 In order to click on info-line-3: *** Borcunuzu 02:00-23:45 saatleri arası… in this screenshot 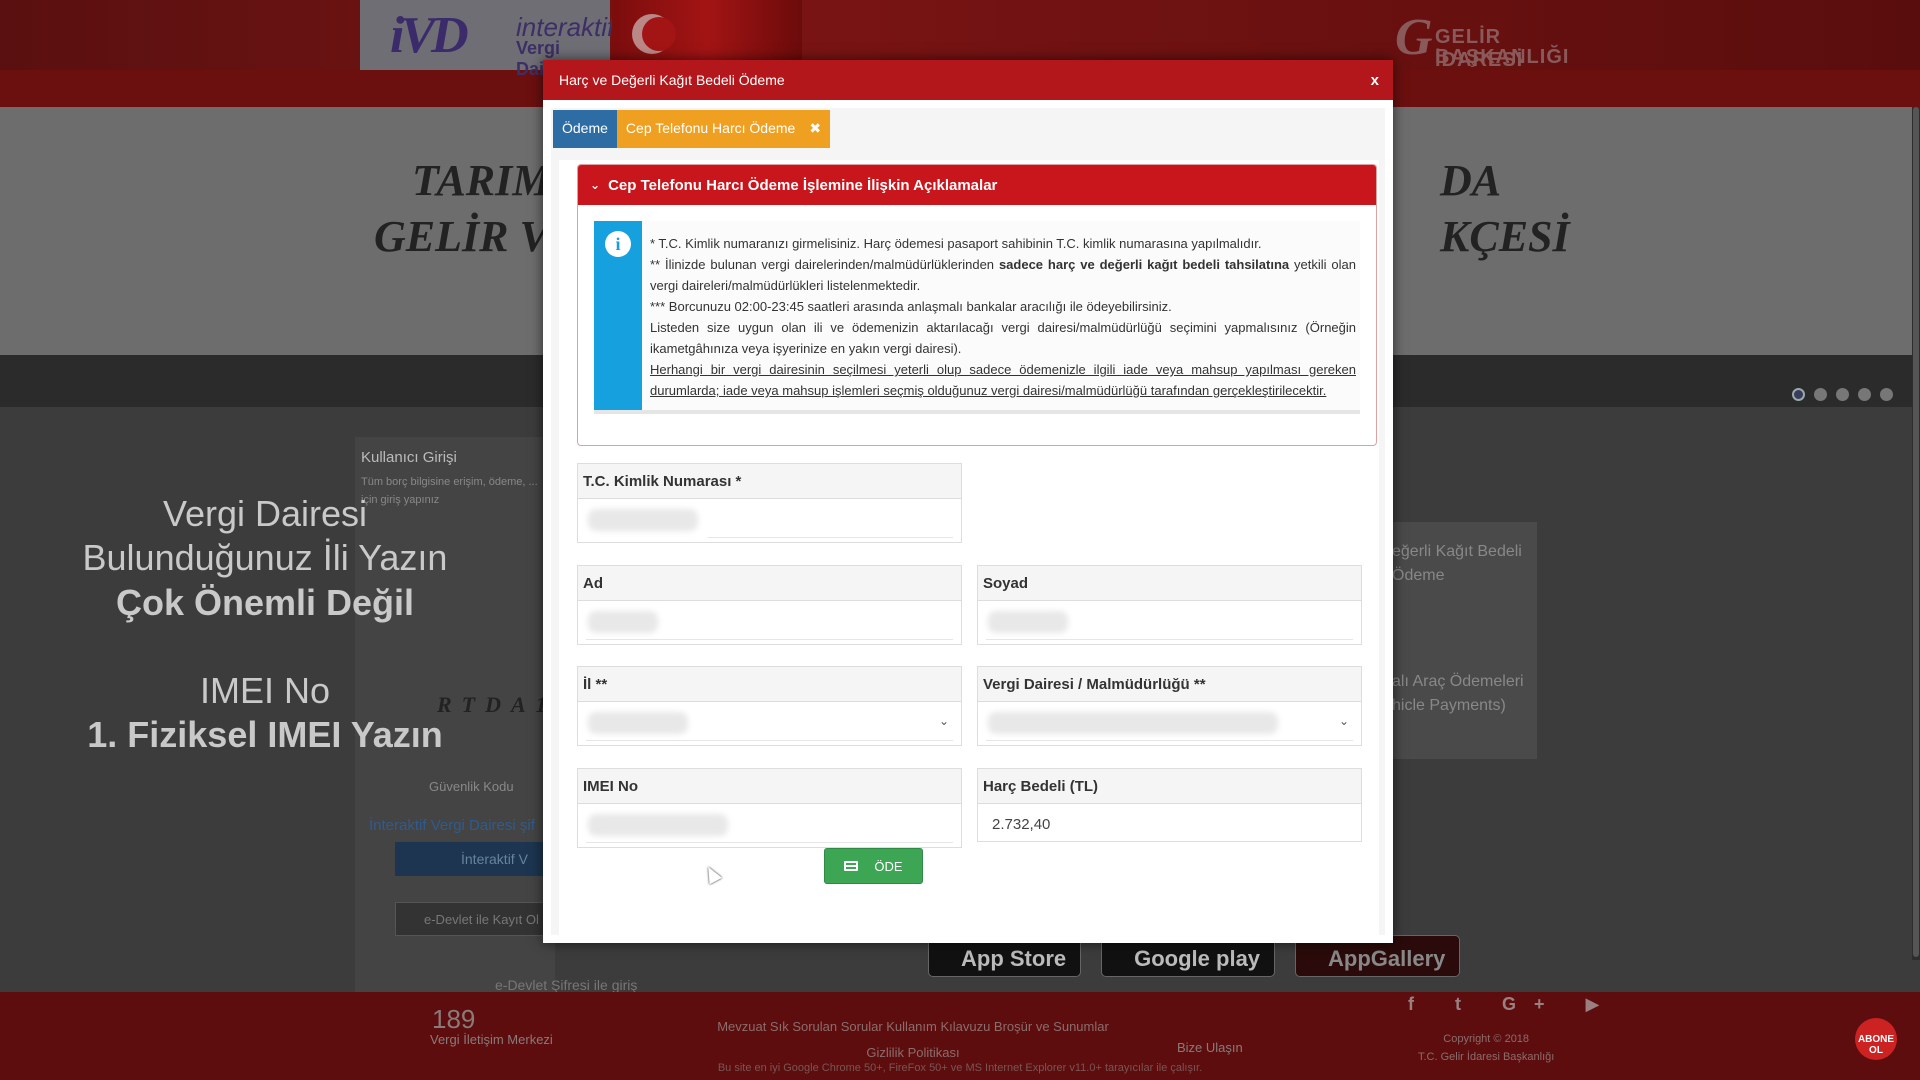, I will do `click(911, 306)`.